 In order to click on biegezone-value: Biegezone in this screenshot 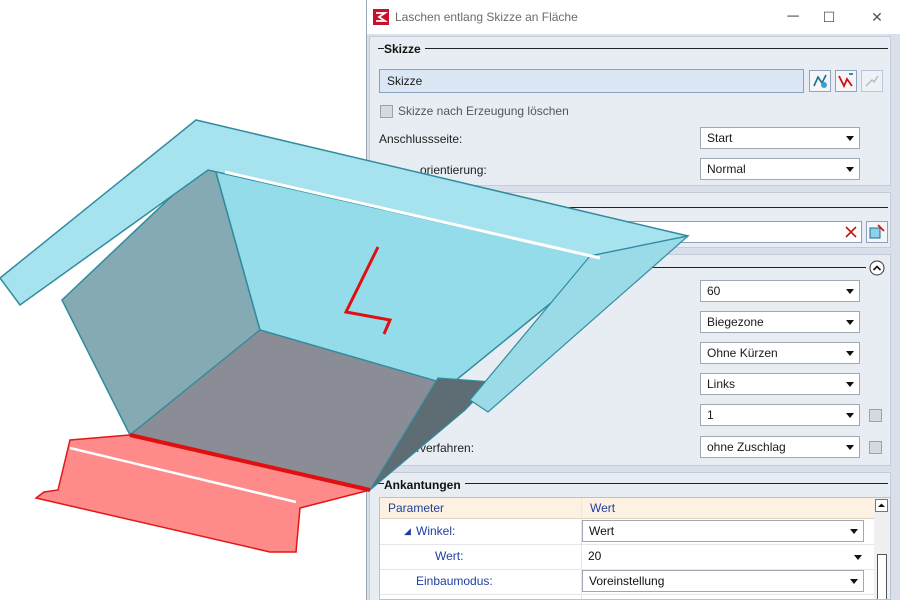, I will do `click(735, 322)`.